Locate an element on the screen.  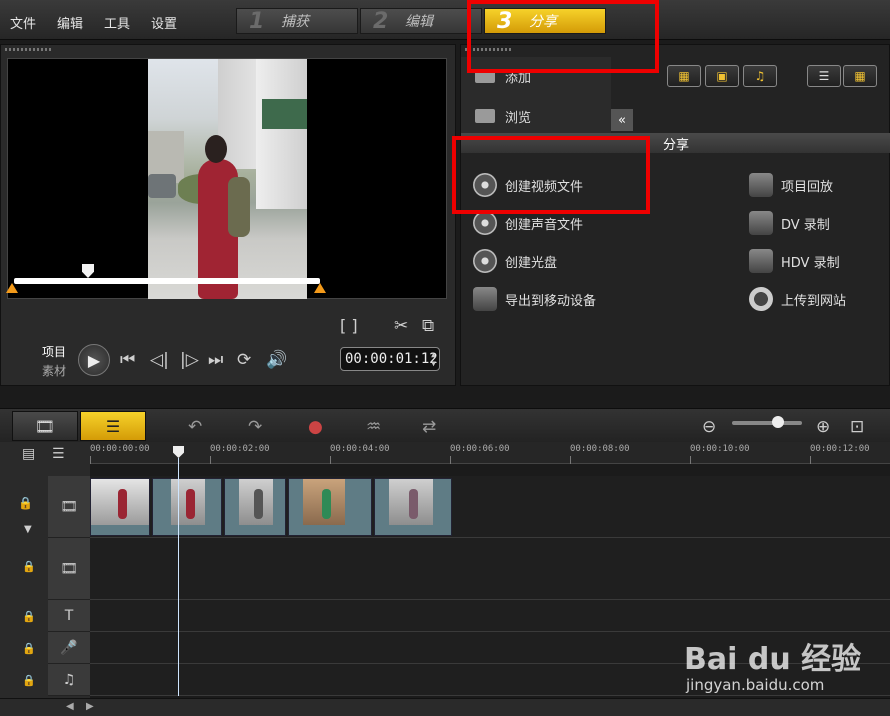
overlay-track is located at coordinates (490, 569).